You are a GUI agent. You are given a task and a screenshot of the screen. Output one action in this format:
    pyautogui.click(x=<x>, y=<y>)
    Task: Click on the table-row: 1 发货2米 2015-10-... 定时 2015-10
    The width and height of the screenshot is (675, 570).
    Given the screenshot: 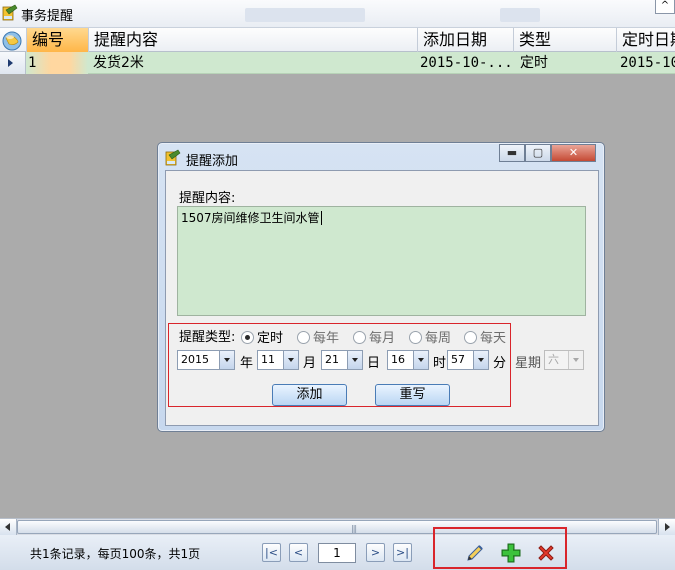 What is the action you would take?
    pyautogui.click(x=337, y=63)
    